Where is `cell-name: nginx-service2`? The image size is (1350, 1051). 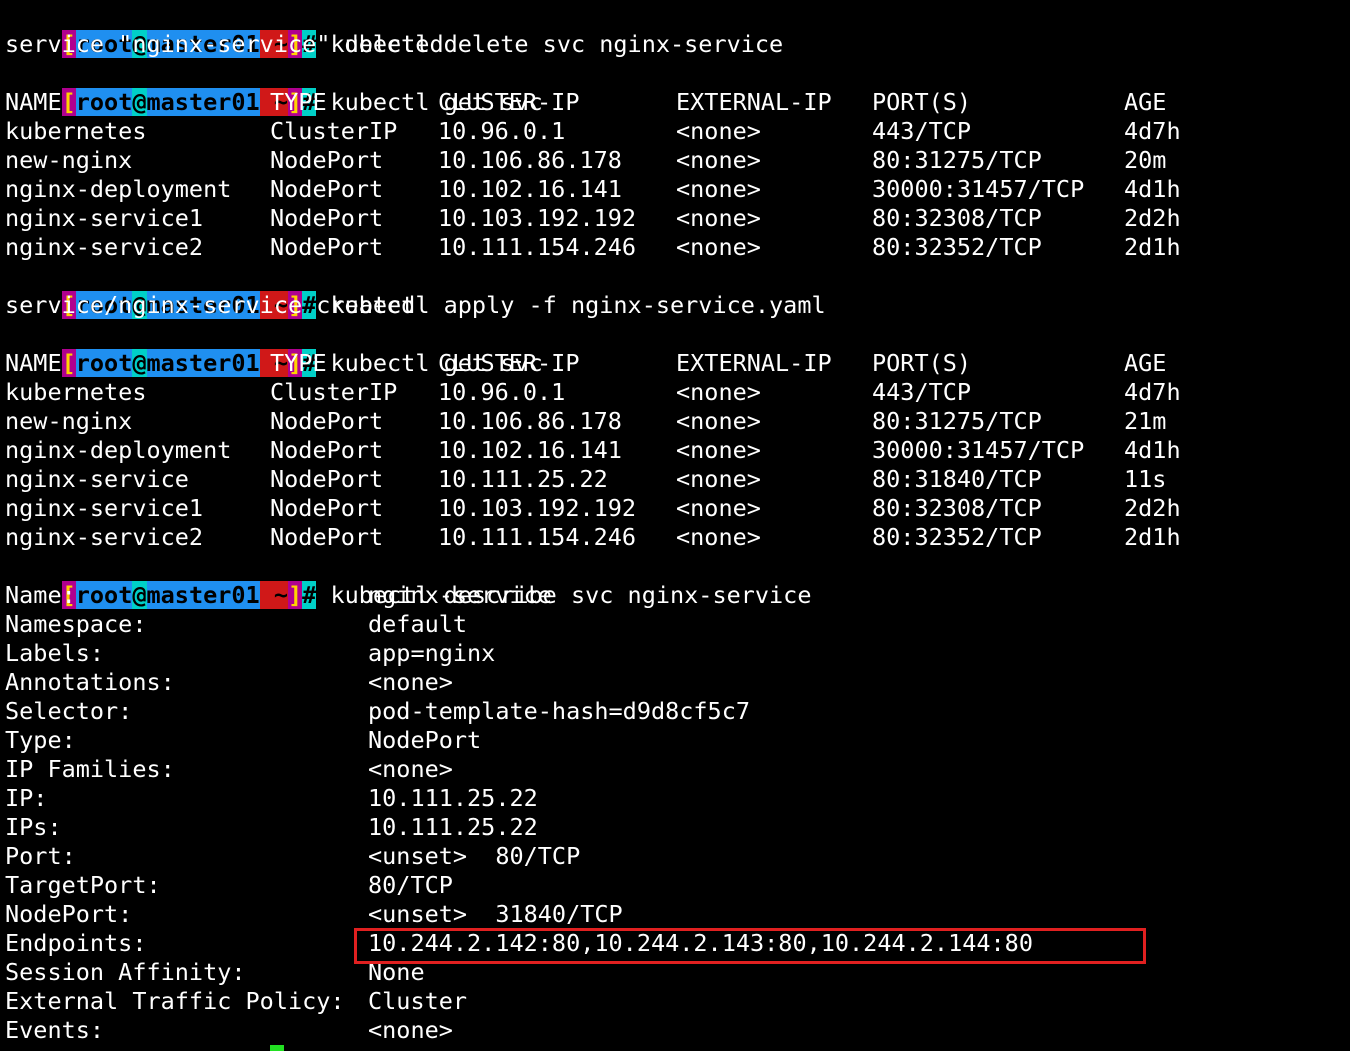 cell-name: nginx-service2 is located at coordinates (104, 537).